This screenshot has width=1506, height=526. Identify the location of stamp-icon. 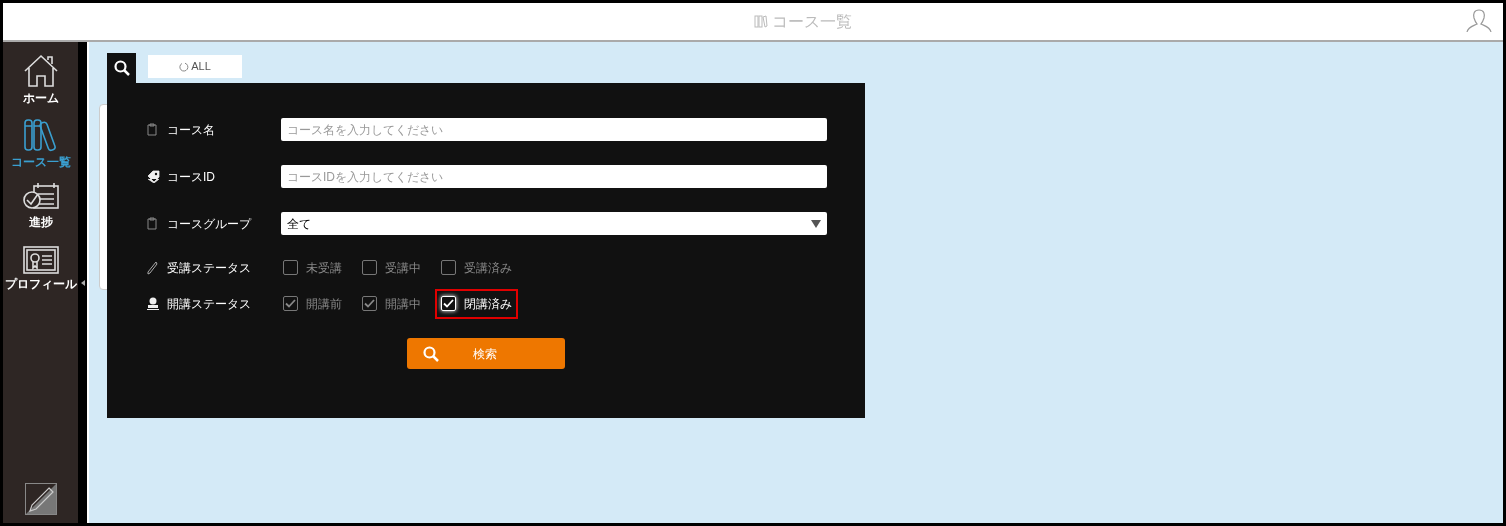
(153, 303).